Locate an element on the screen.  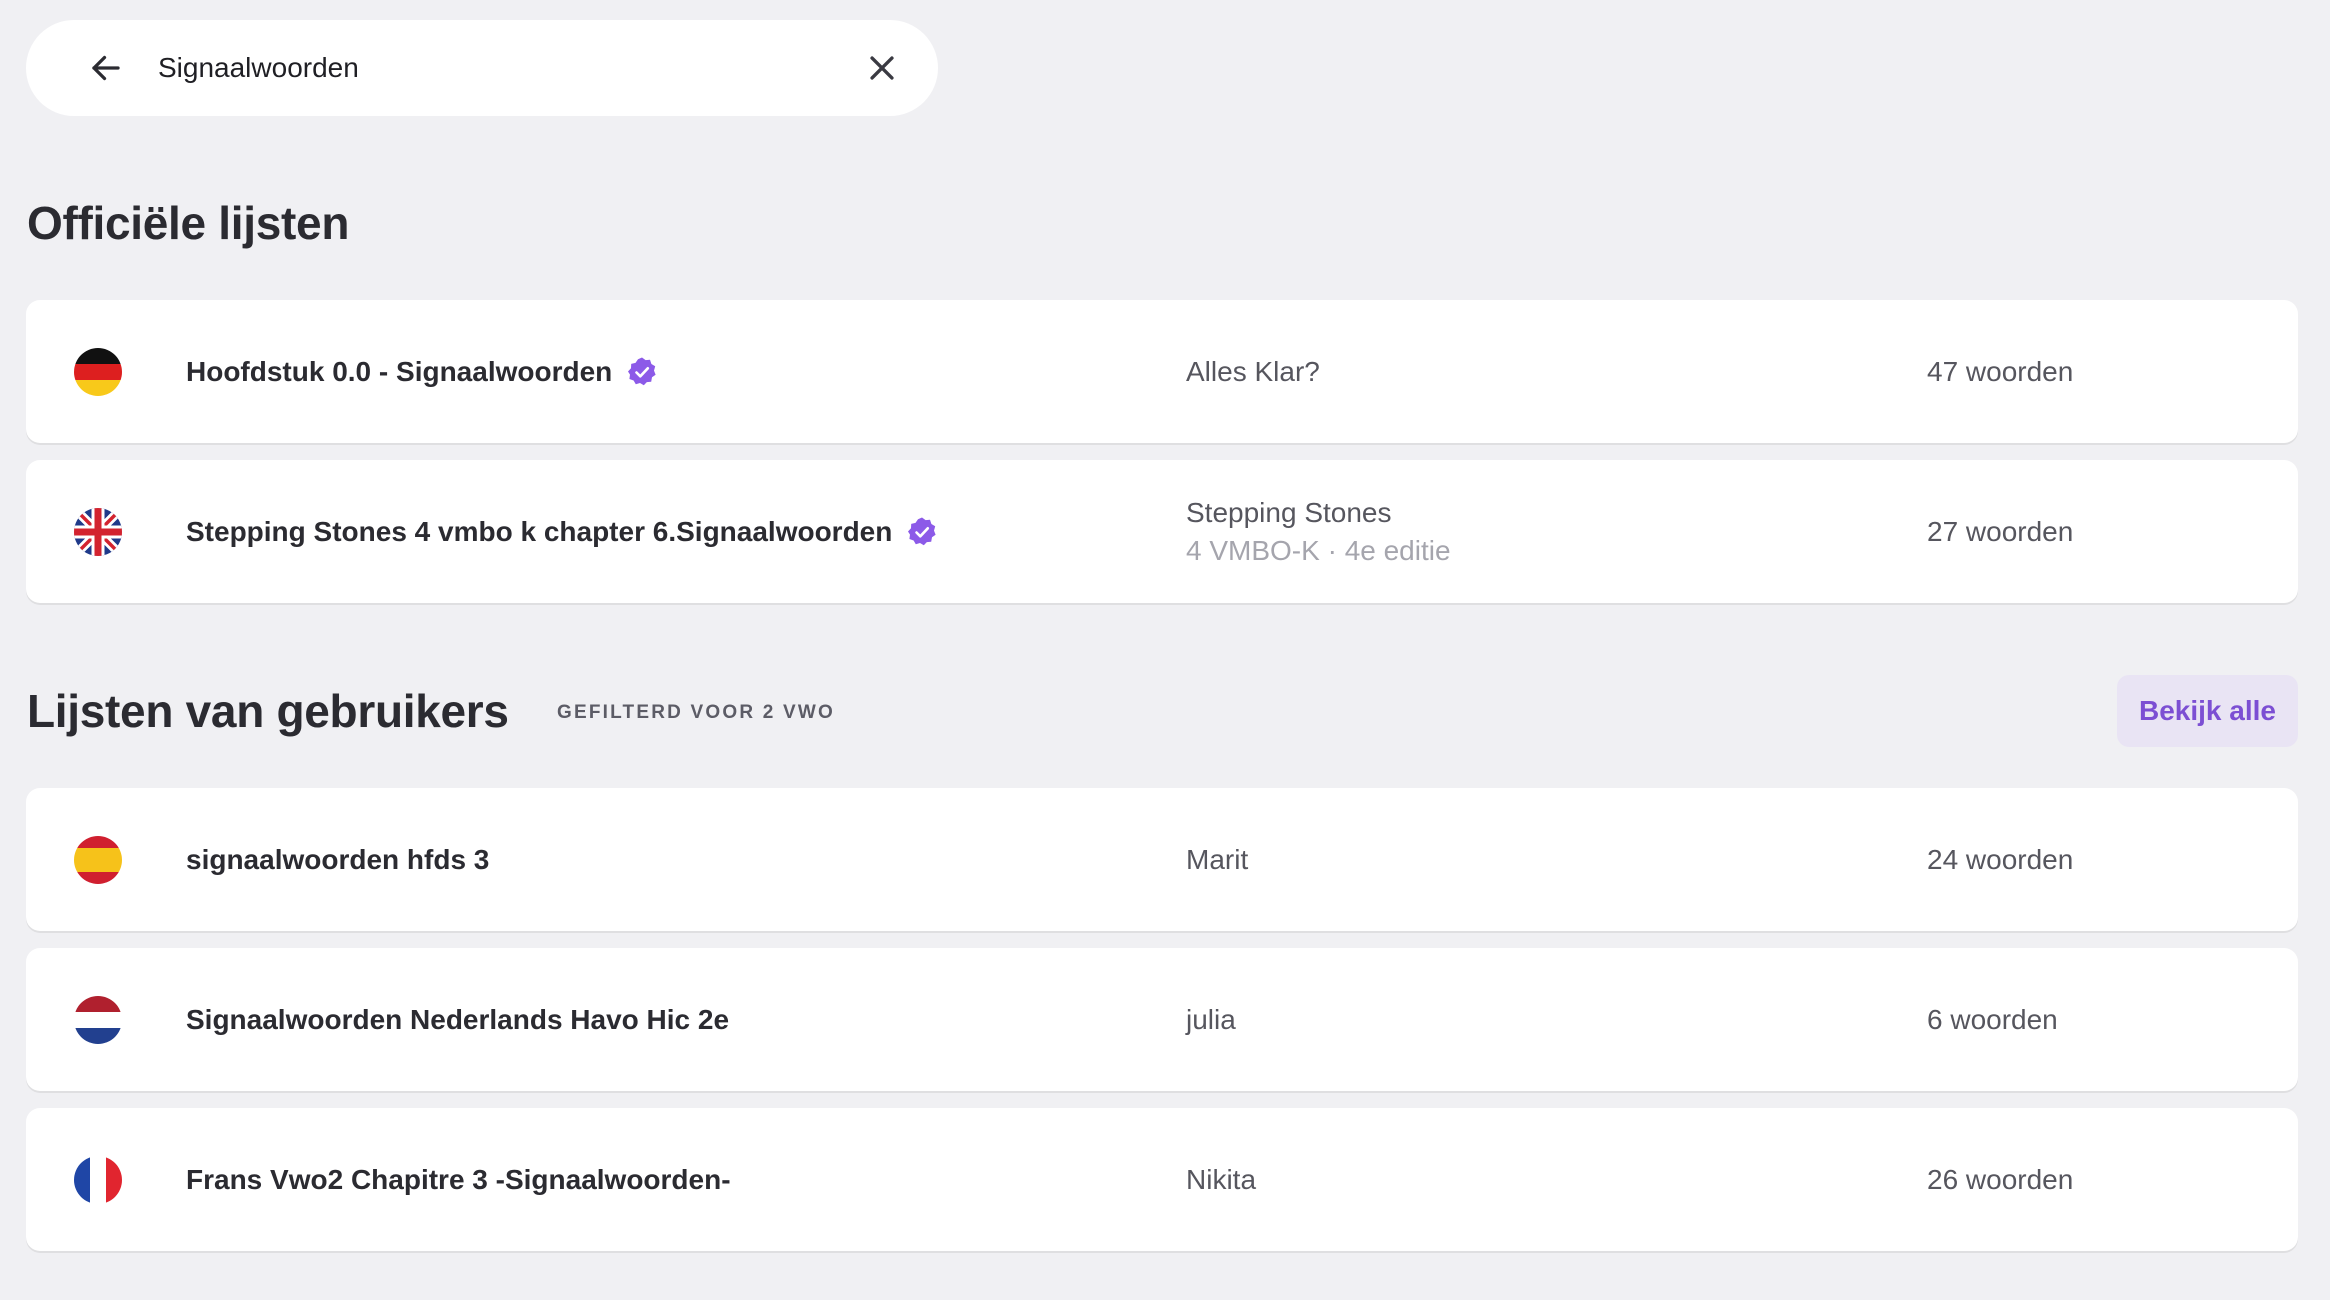
list-source: Stepping Stones is located at coordinates (1289, 512).